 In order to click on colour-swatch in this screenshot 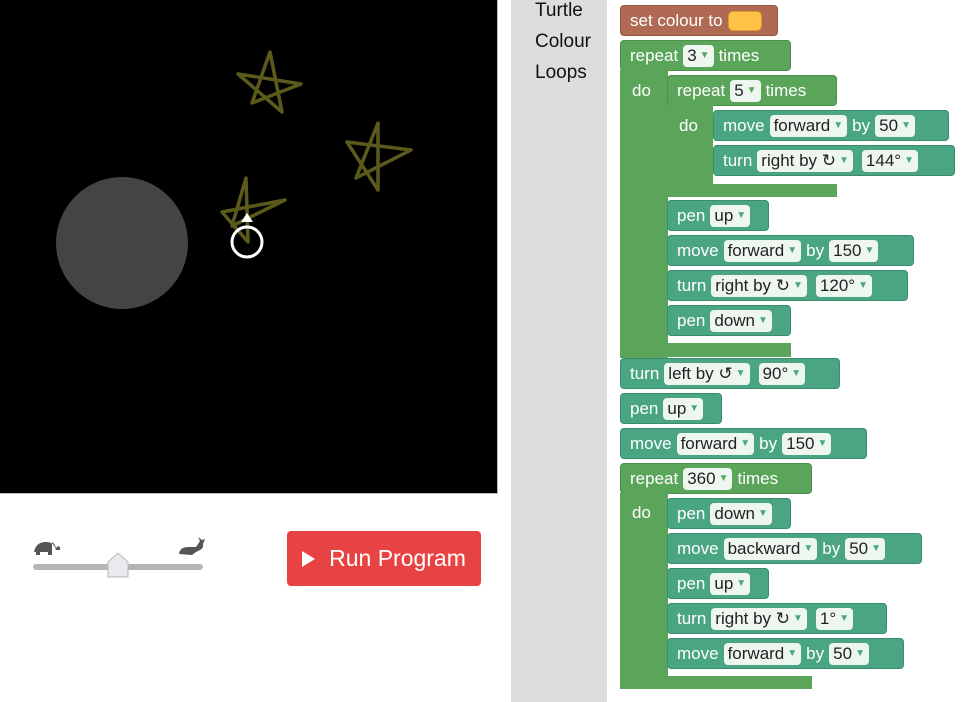, I will do `click(744, 20)`.